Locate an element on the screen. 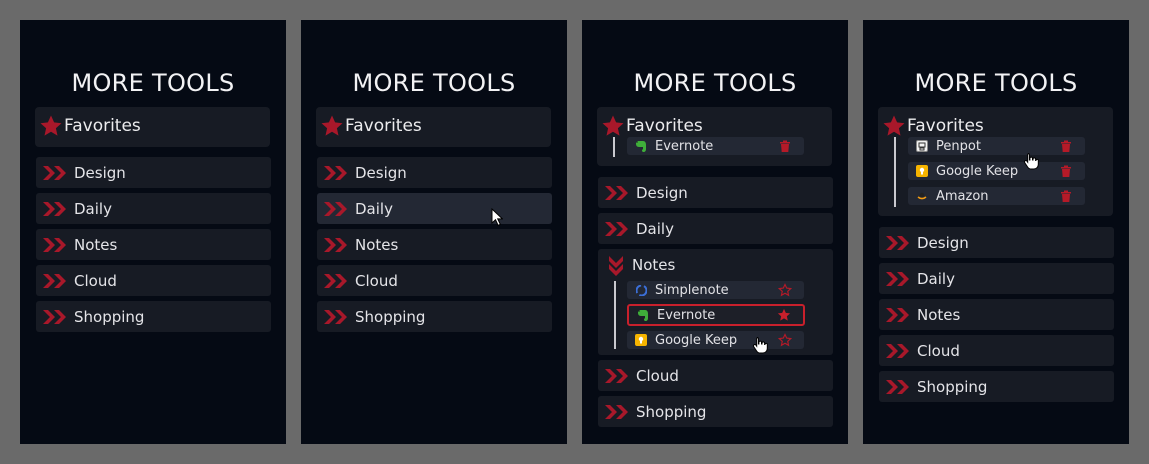 The image size is (1149, 464). notes-item-google-keep: Google Keep is located at coordinates (715, 340).